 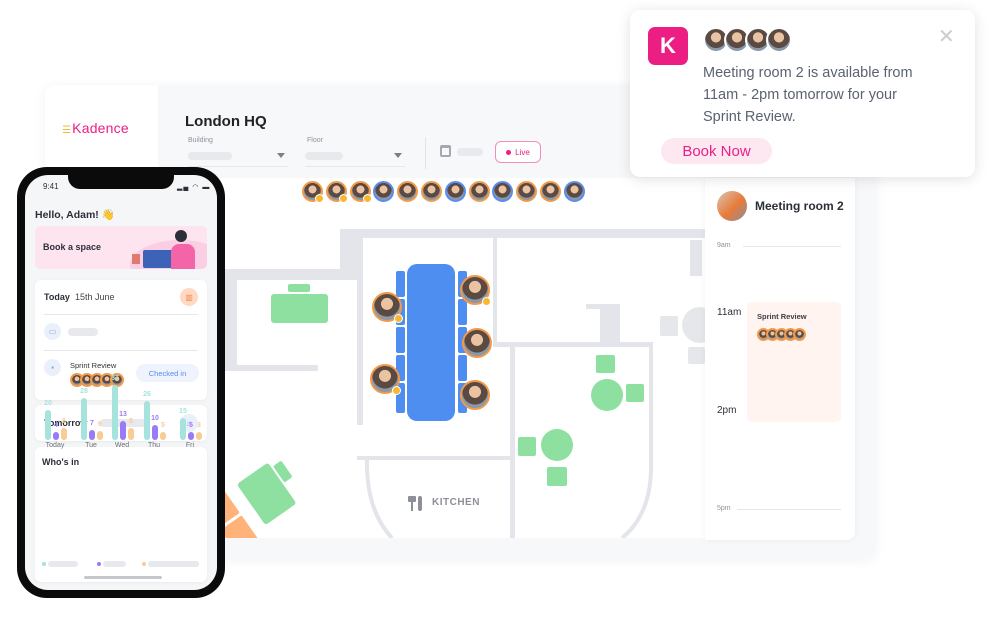 What do you see at coordinates (122, 445) in the screenshot?
I see `category-label: Wed` at bounding box center [122, 445].